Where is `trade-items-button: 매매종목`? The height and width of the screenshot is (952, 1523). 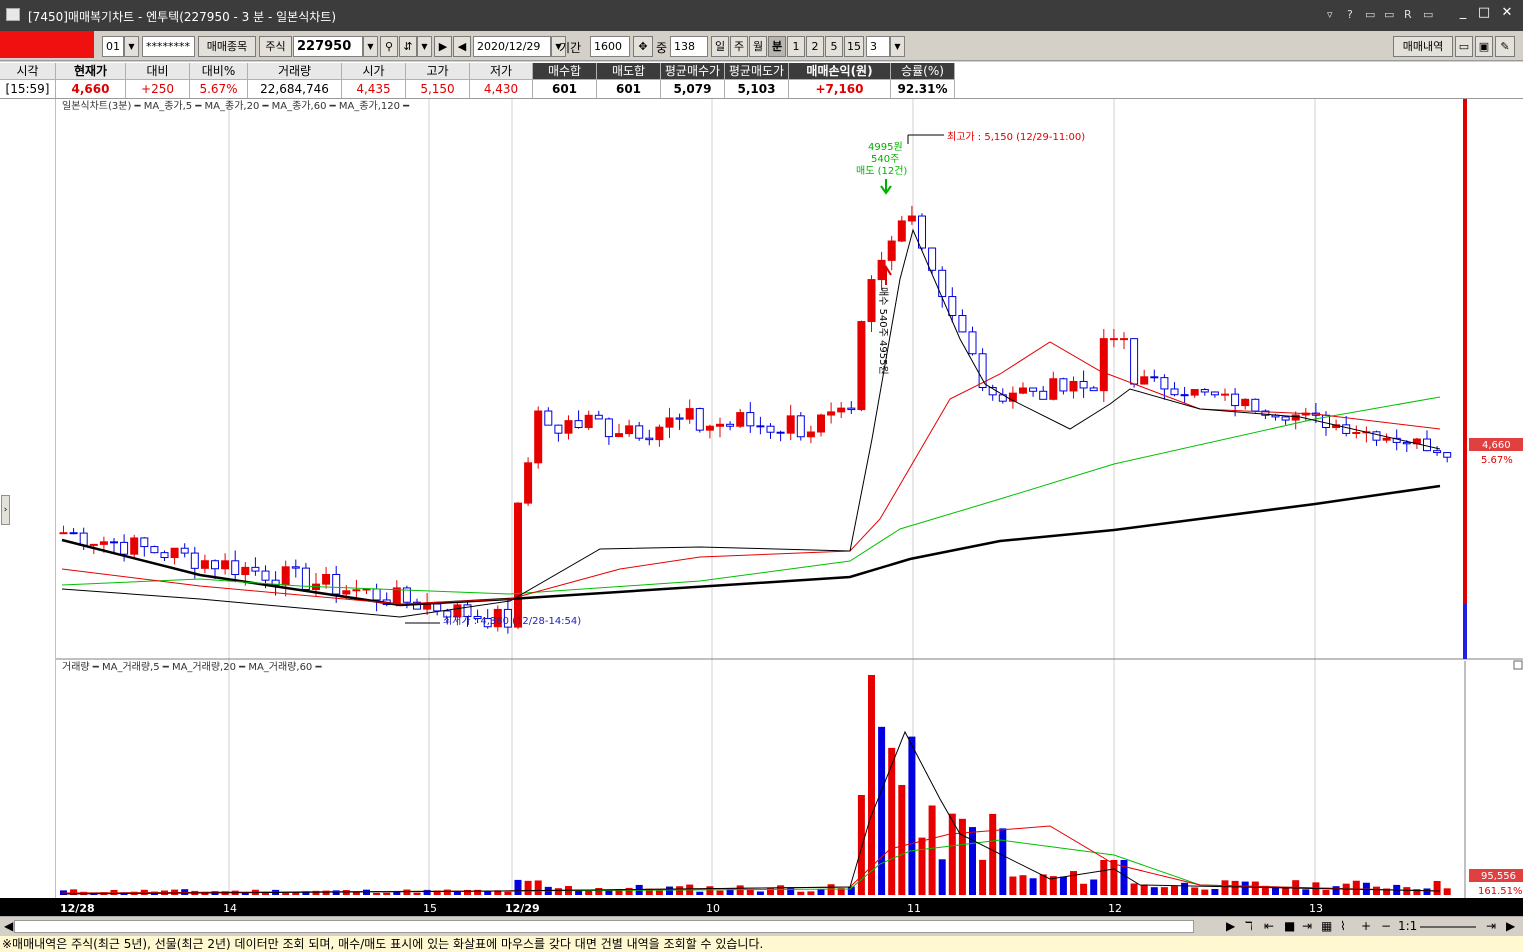
trade-items-button: 매매종목 is located at coordinates (227, 46).